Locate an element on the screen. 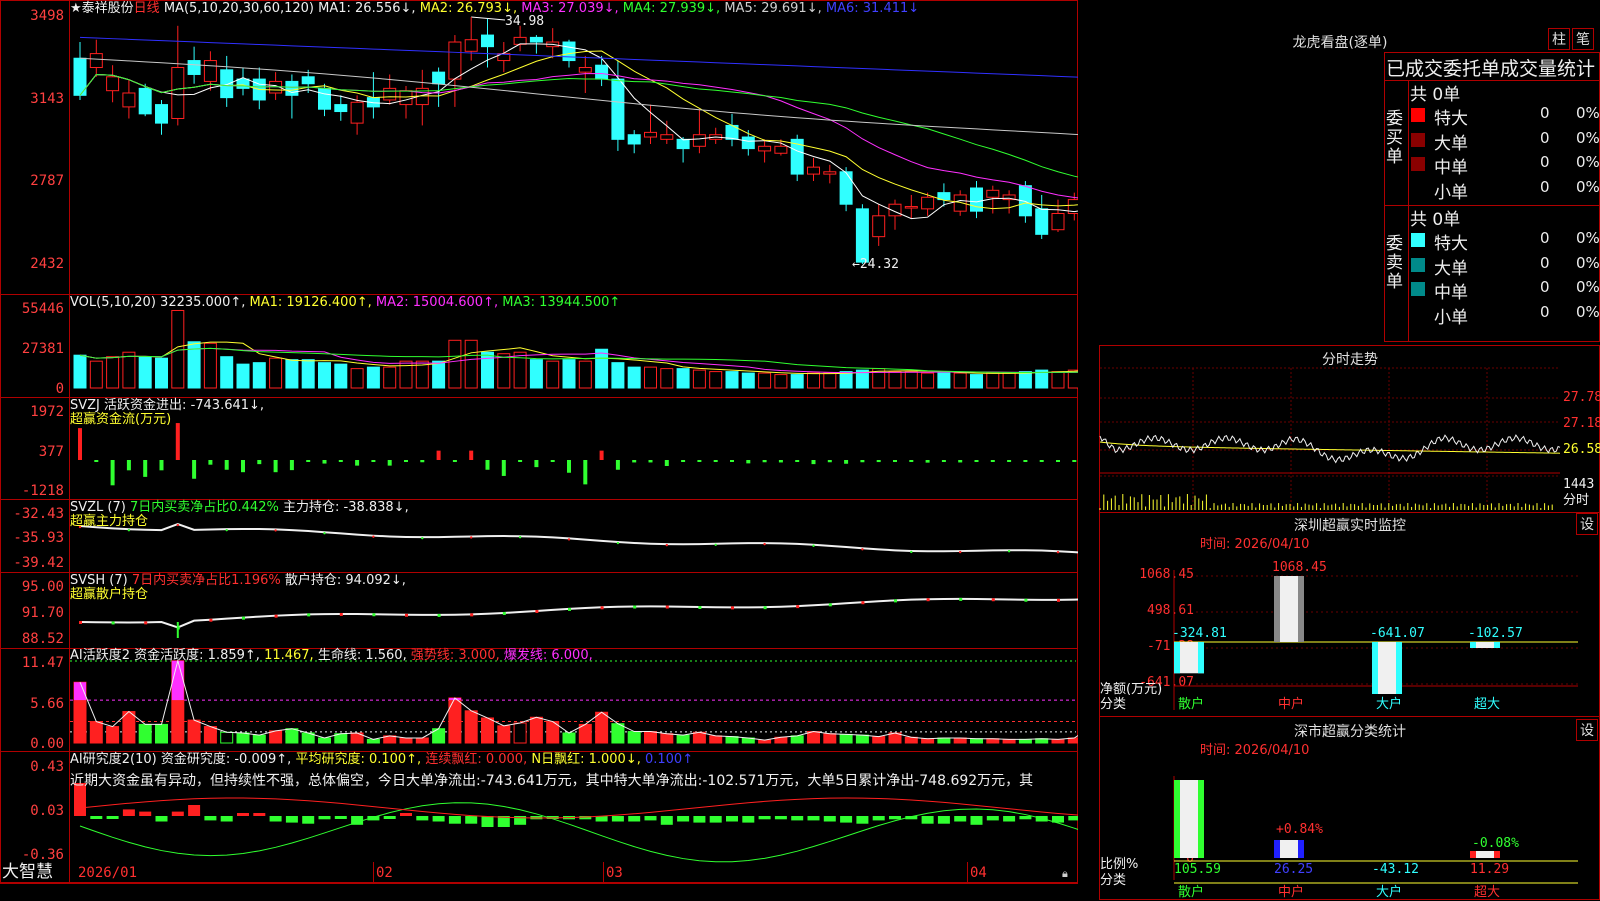 This screenshot has width=1600, height=901. main-holding-line is located at coordinates (578, 538).